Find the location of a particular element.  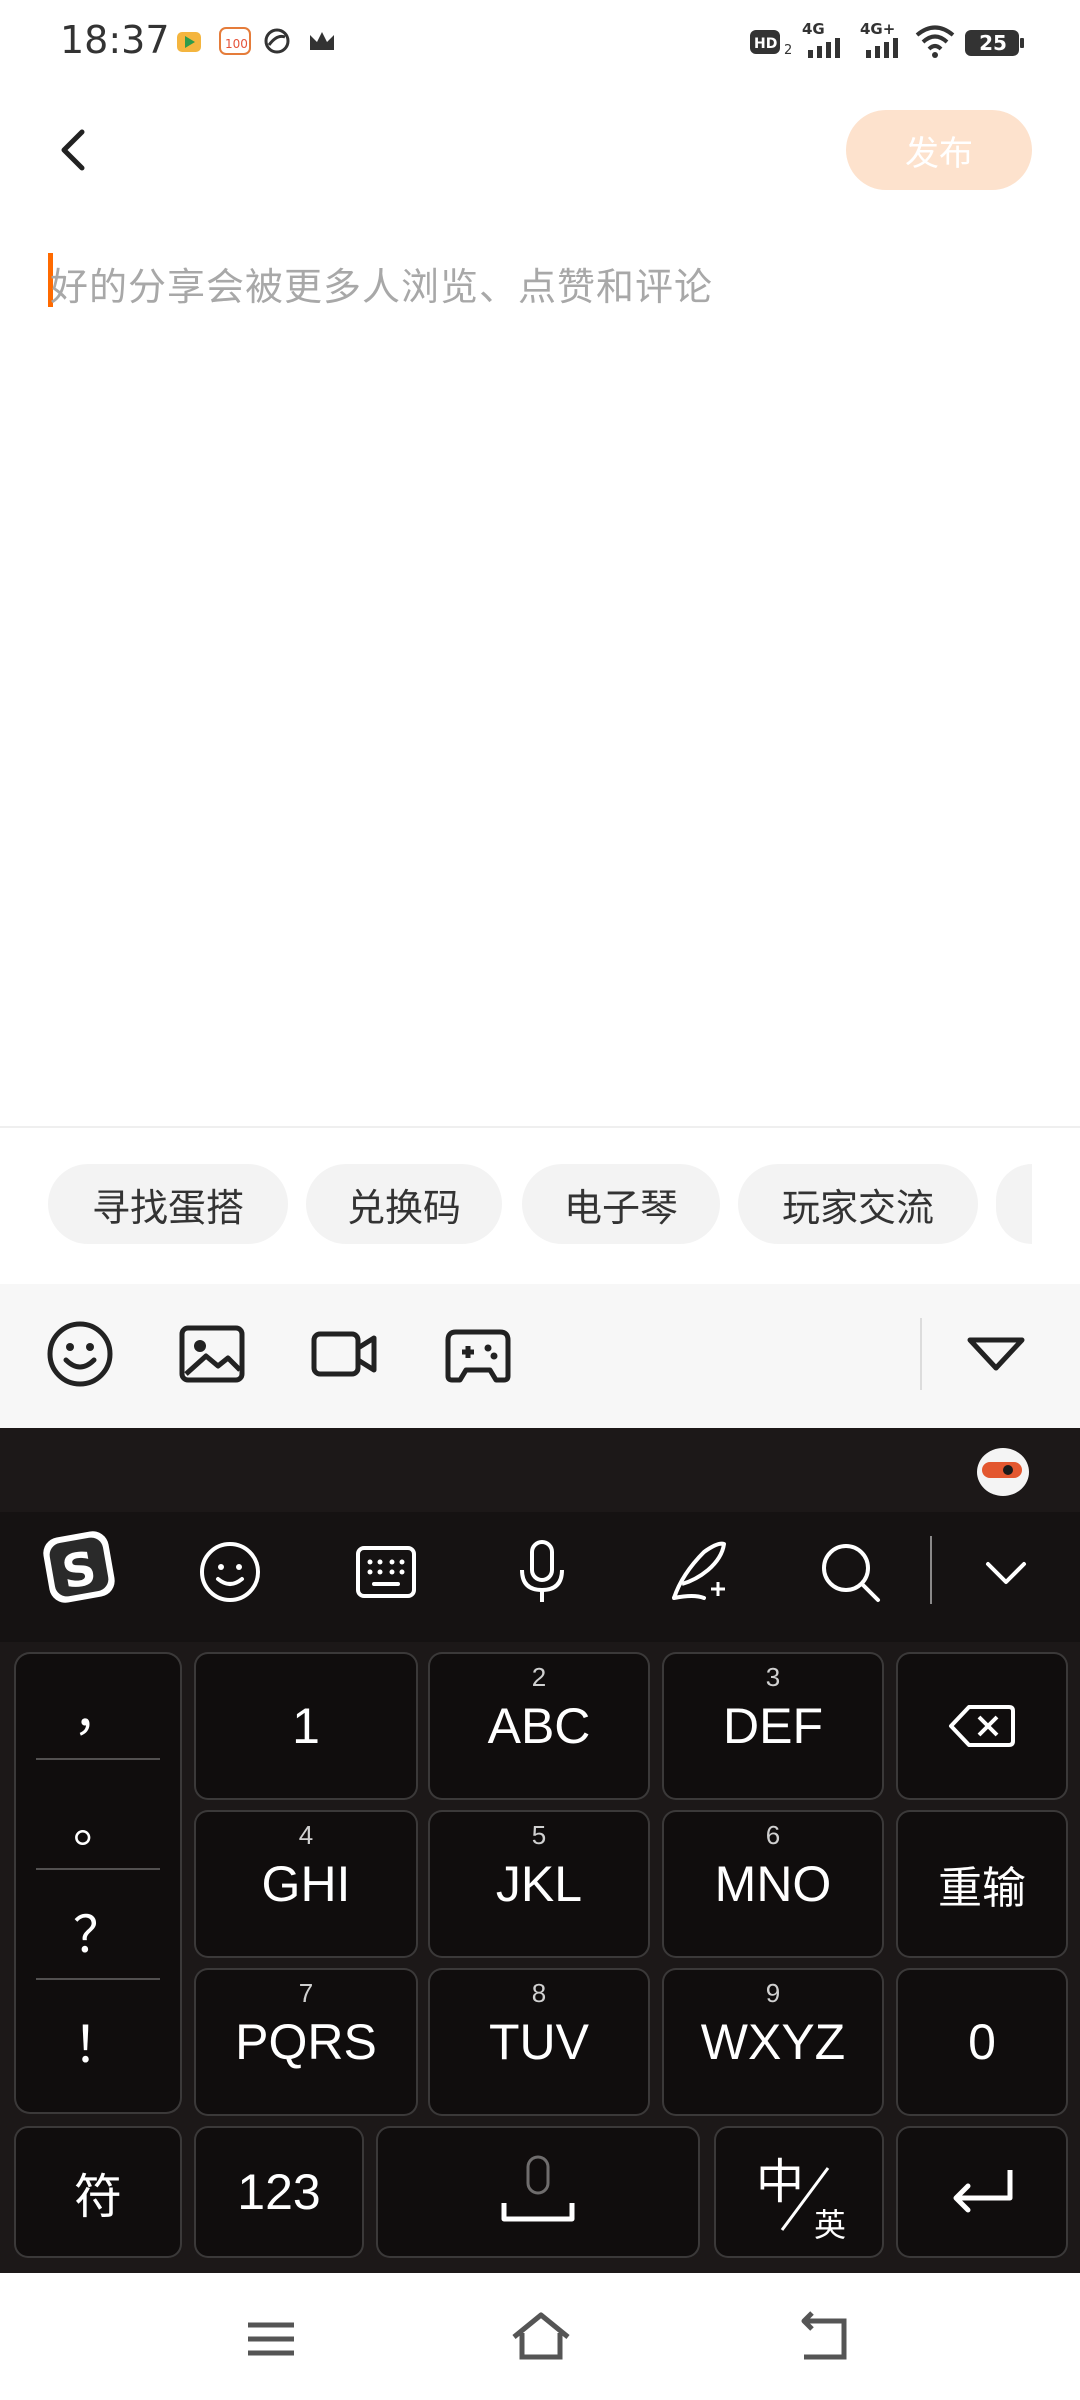

key-digit: 7 is located at coordinates (306, 1993).